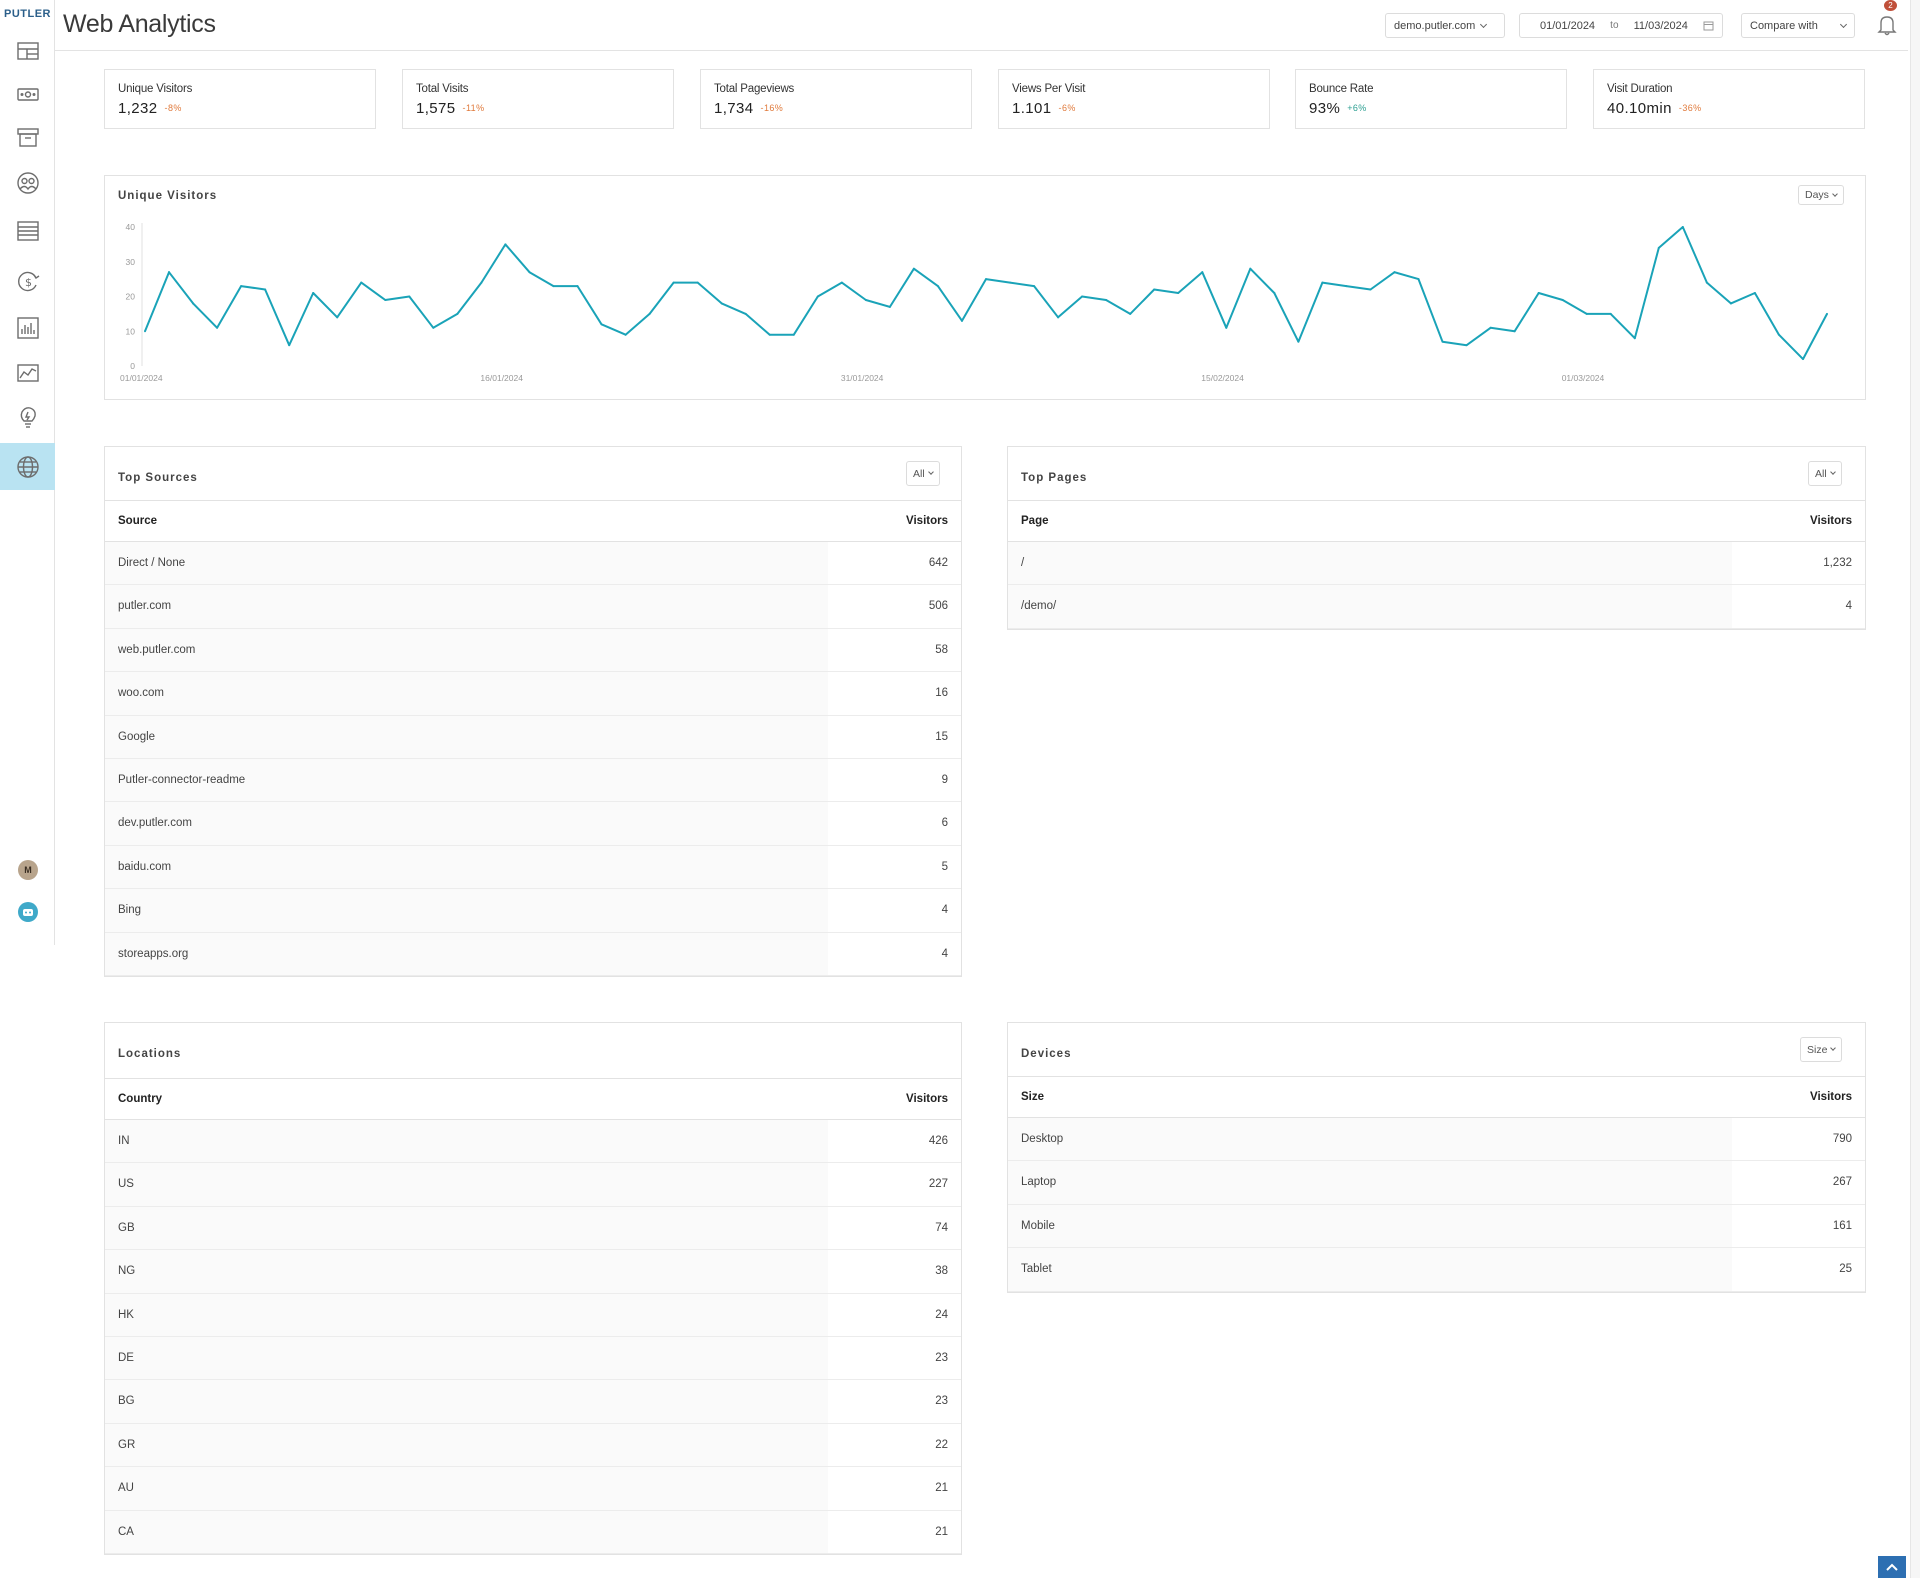 The width and height of the screenshot is (1920, 1578). Describe the element at coordinates (27, 94) in the screenshot. I see `nav-sales` at that location.